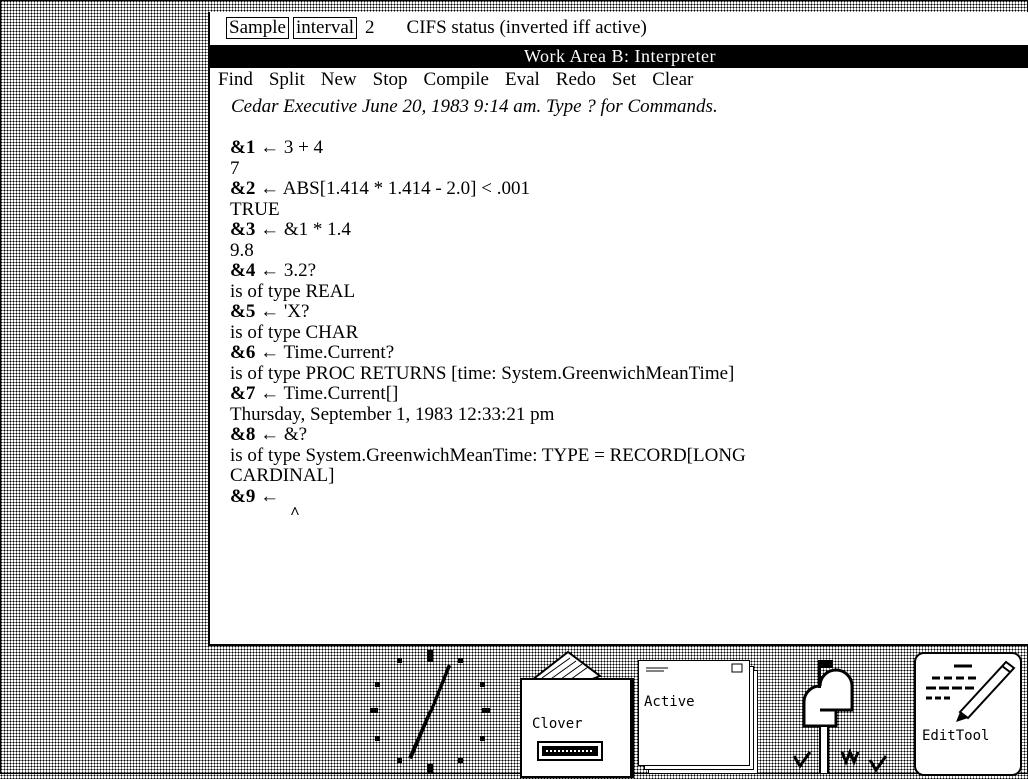 The width and height of the screenshot is (1028, 779). What do you see at coordinates (314, 393) in the screenshot?
I see `transcript-line: &7 ← Time.Current[]` at bounding box center [314, 393].